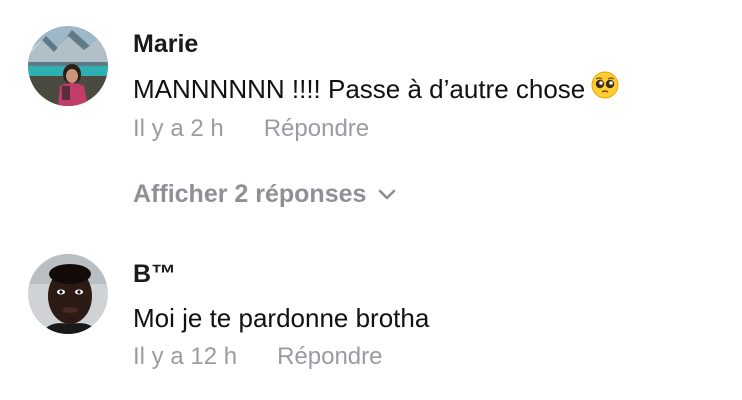  Describe the element at coordinates (185, 356) in the screenshot. I see `comment-timestamp: Il y a 12 h` at that location.